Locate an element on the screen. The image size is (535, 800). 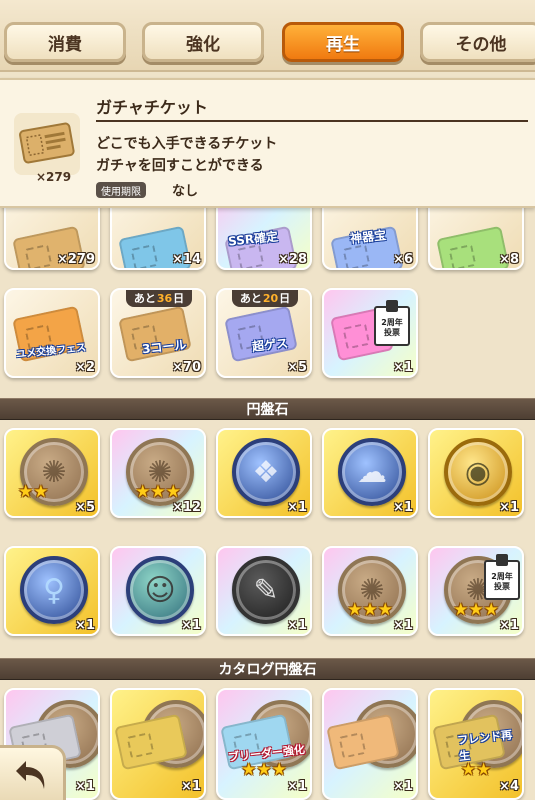
item-quantity: ×70 is located at coordinates (186, 367).